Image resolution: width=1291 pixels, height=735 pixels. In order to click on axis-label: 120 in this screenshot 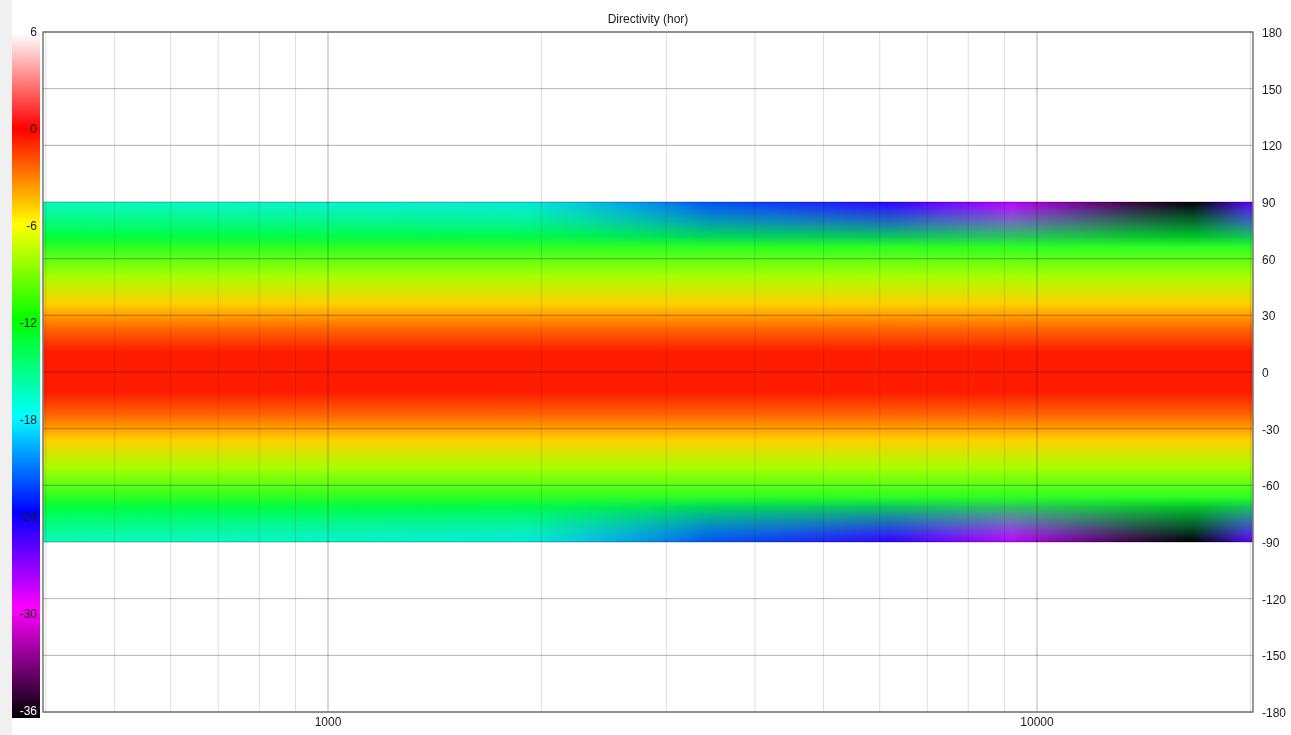, I will do `click(1272, 146)`.